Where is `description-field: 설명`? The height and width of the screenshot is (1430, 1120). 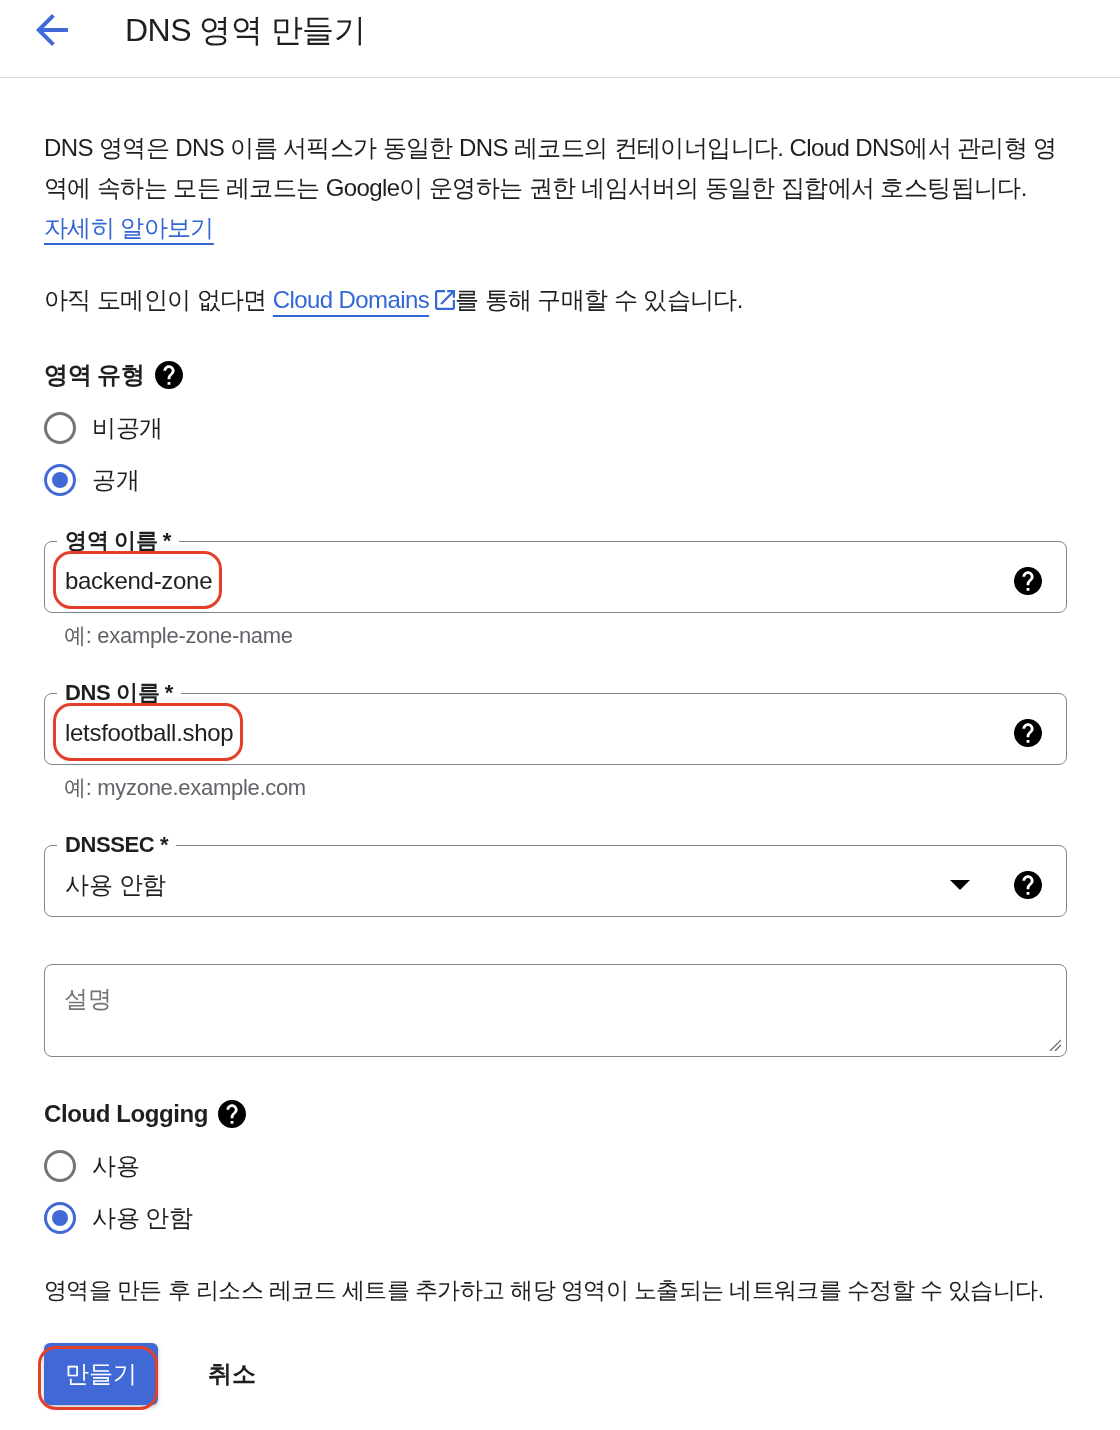 description-field: 설명 is located at coordinates (555, 1010).